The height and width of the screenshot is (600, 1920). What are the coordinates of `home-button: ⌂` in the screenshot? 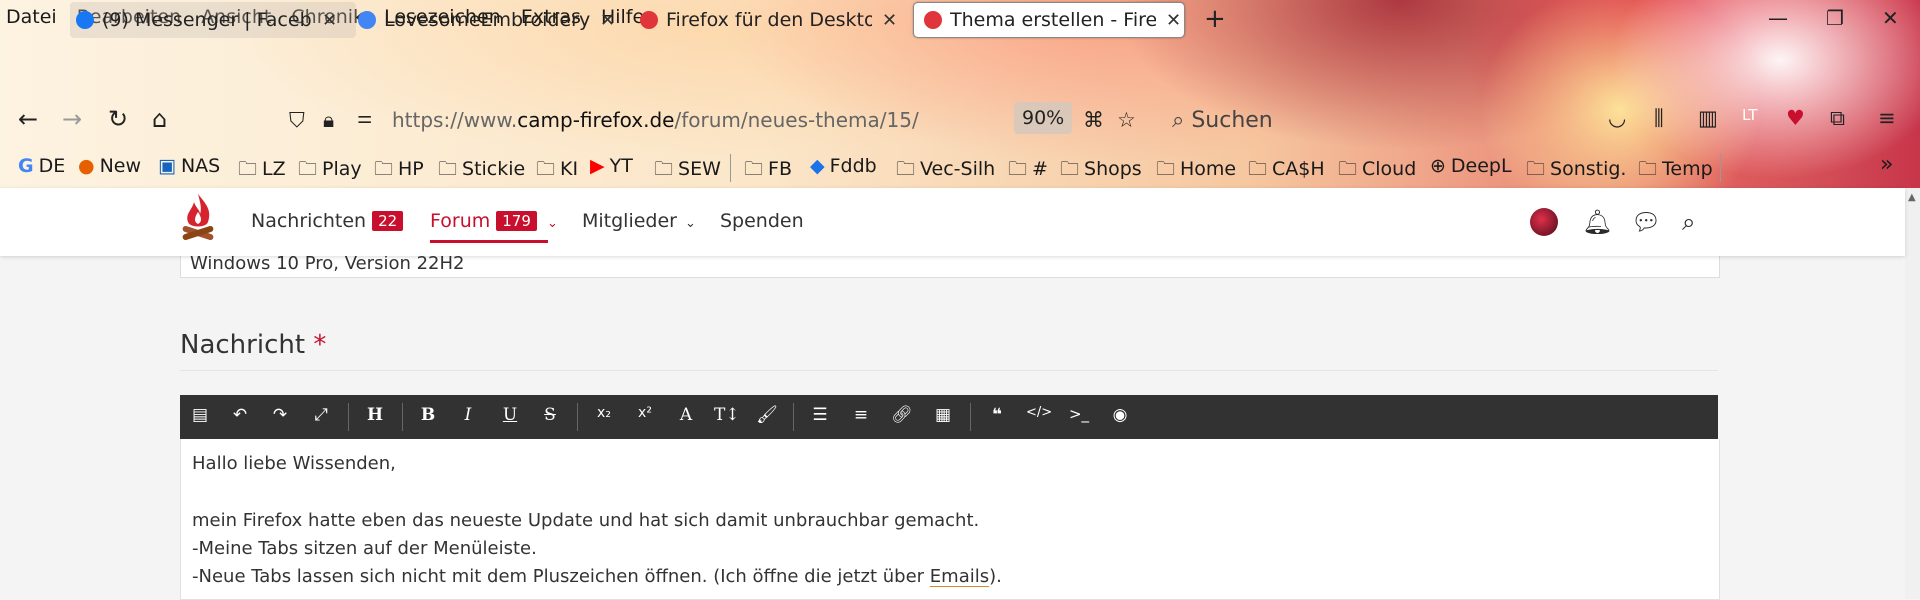 It's located at (159, 119).